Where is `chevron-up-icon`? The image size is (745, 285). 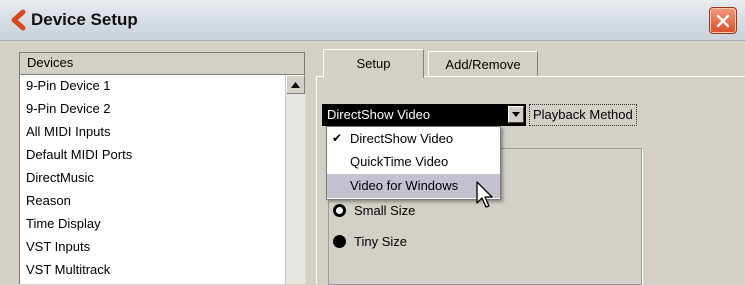
chevron-up-icon is located at coordinates (295, 84).